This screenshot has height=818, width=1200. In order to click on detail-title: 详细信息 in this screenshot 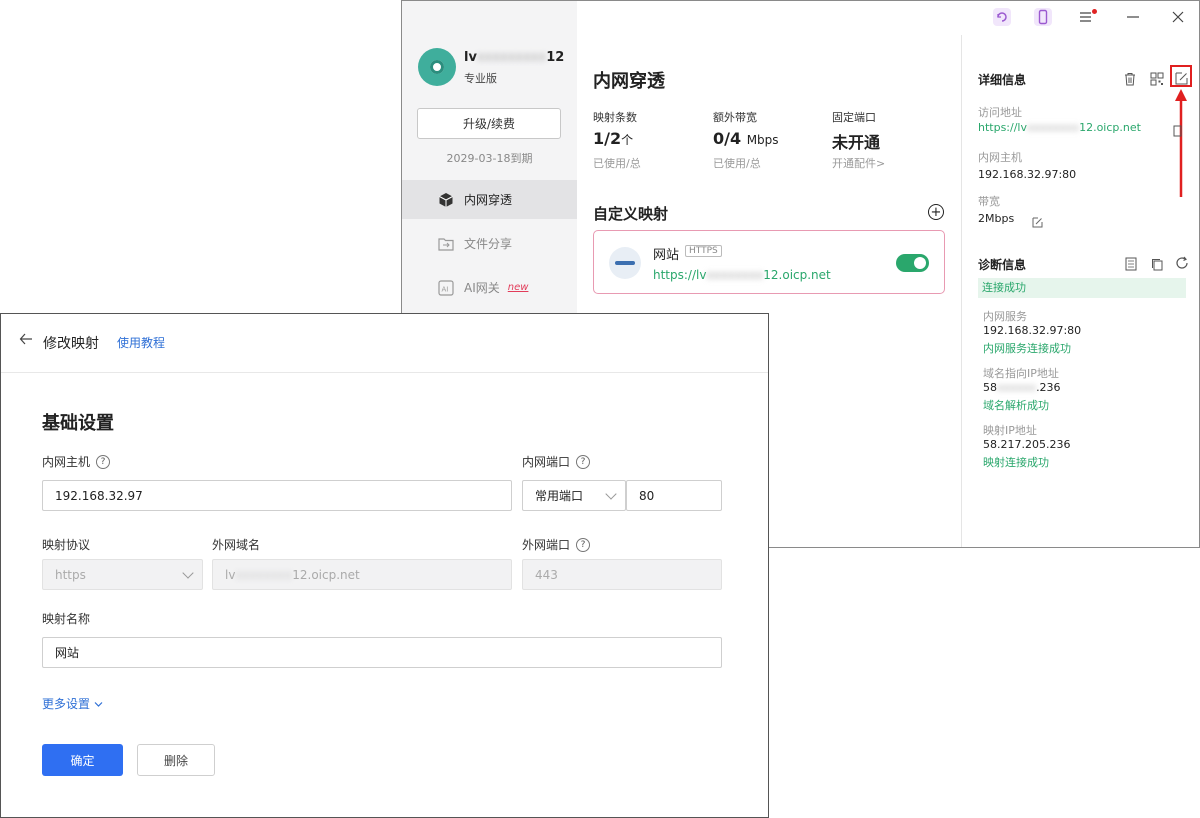, I will do `click(1002, 80)`.